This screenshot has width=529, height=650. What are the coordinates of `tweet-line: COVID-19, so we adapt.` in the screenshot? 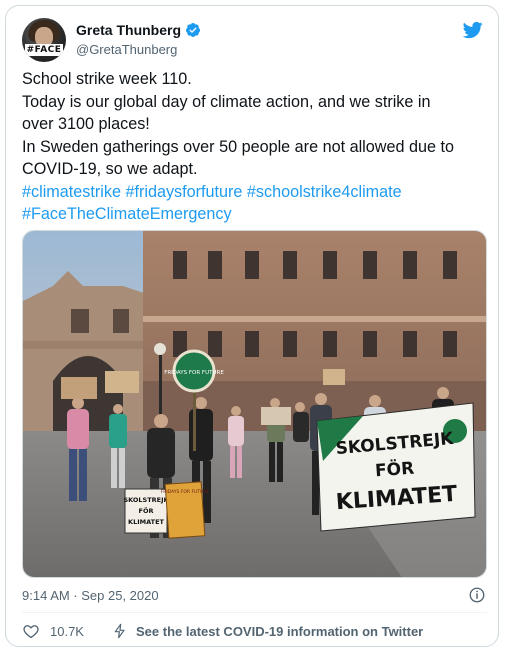 It's located at (110, 169).